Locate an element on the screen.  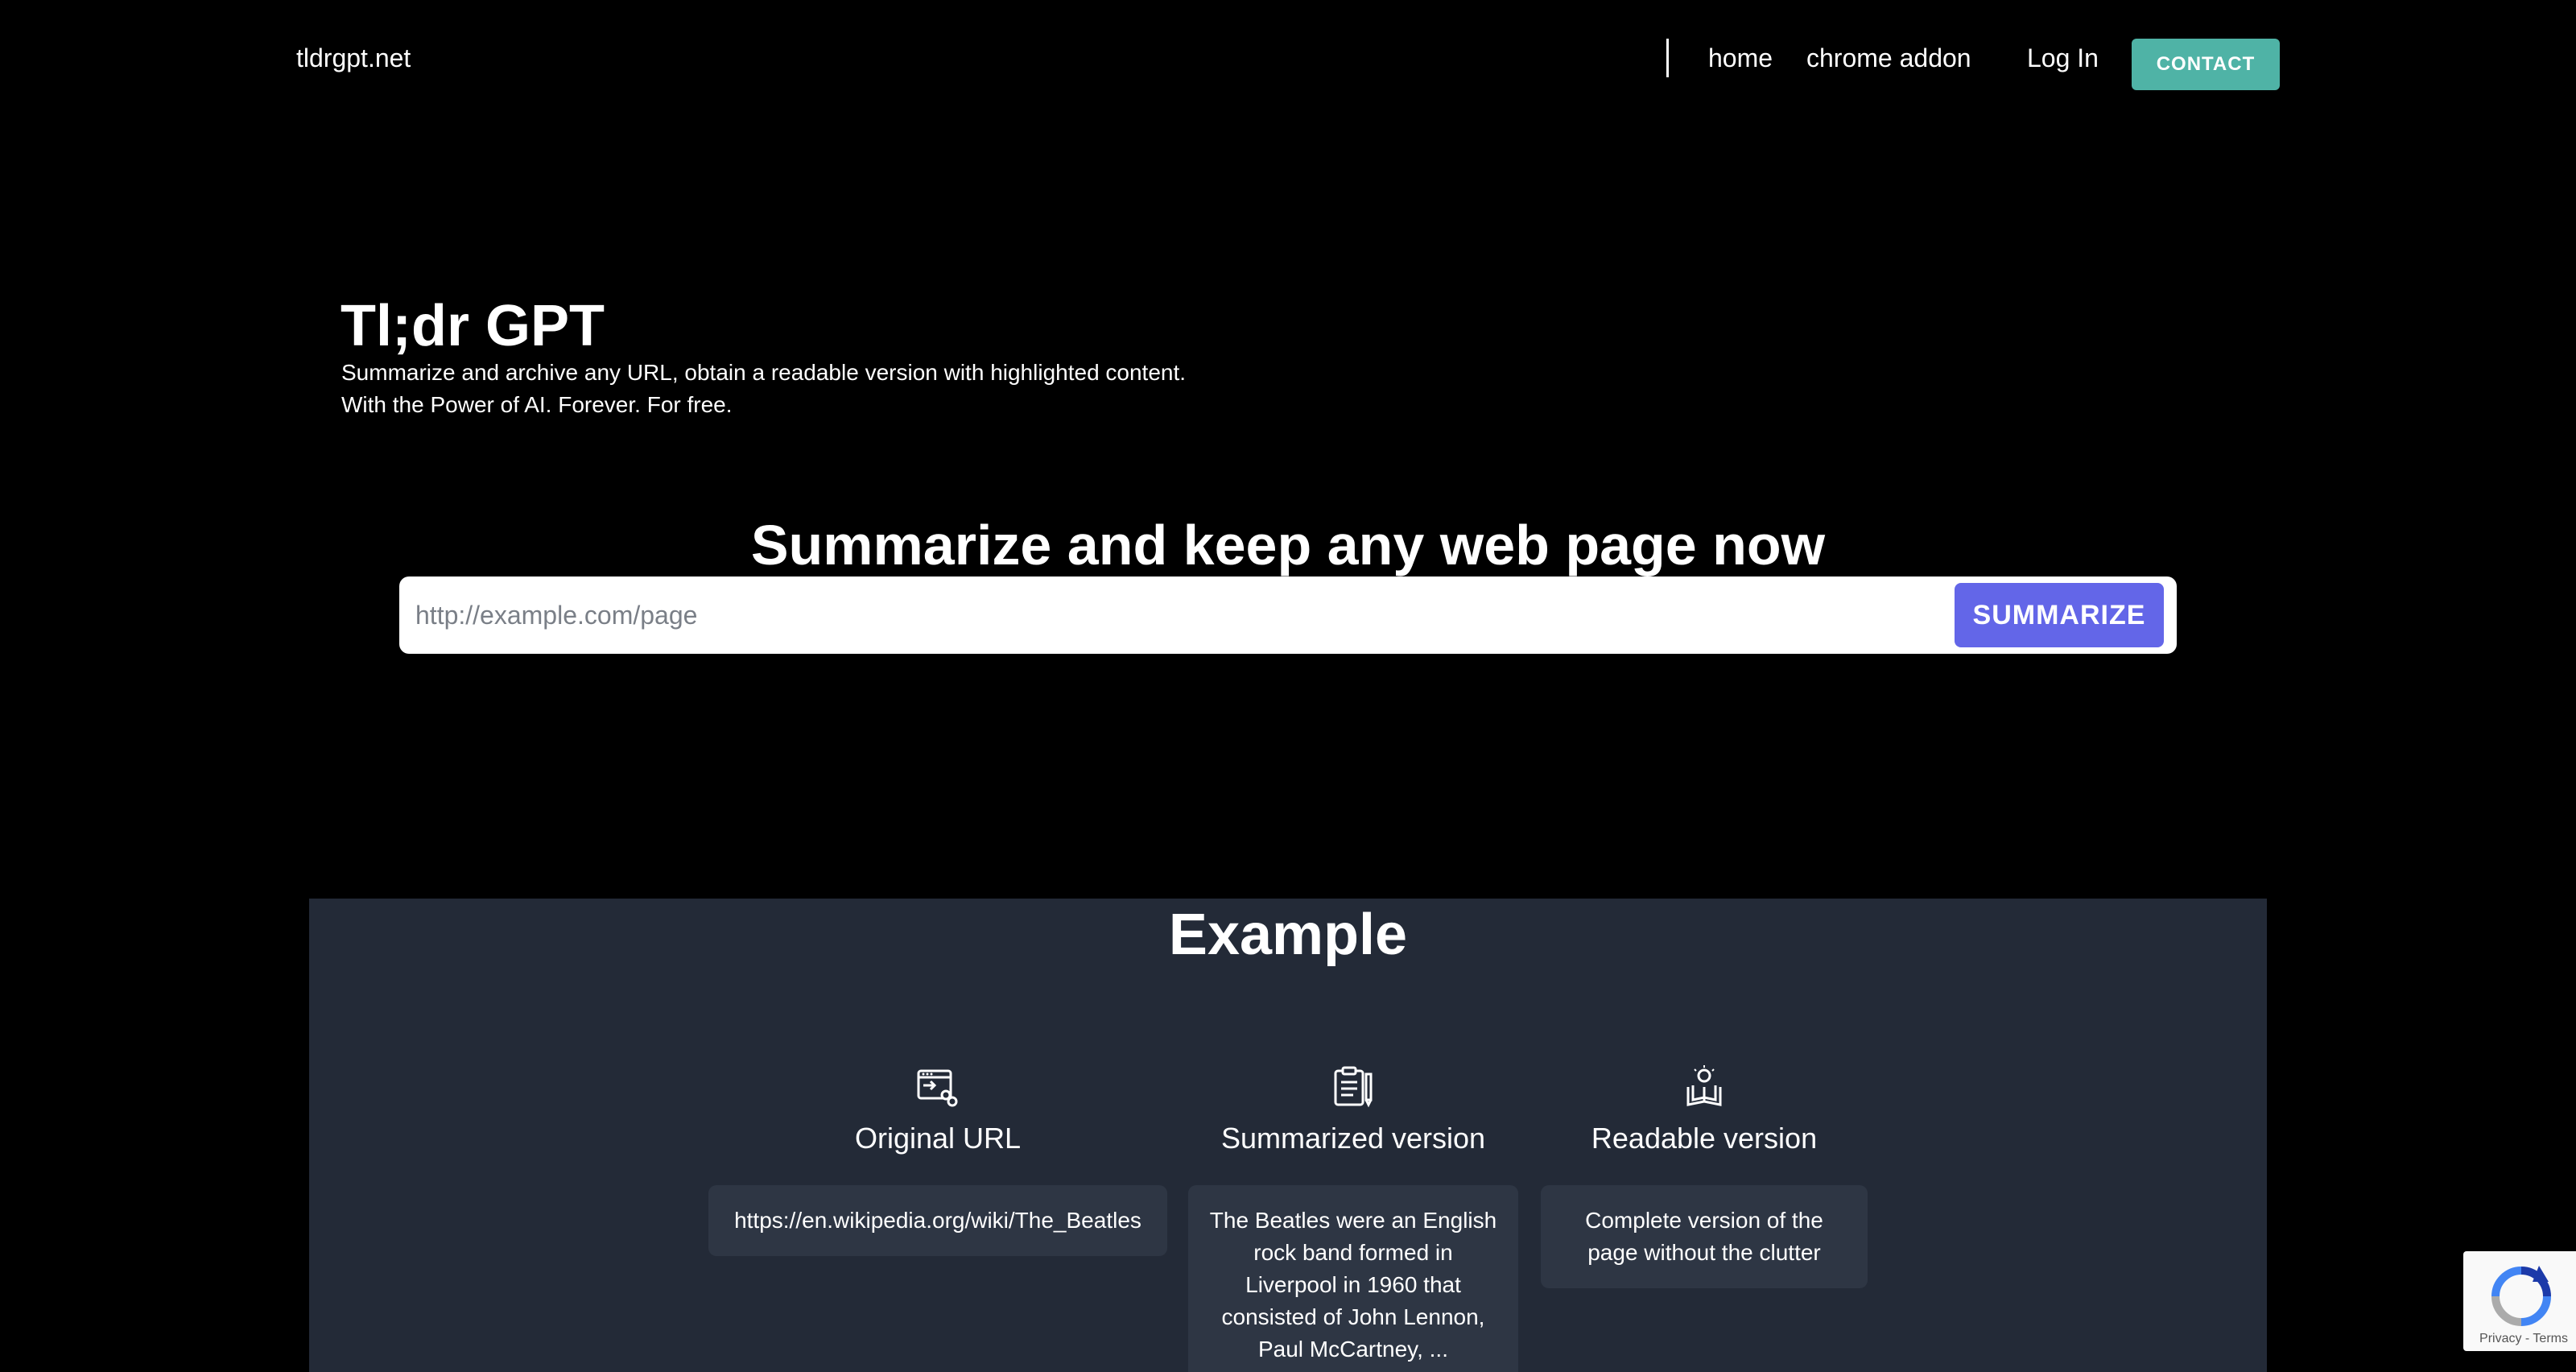
recaptcha-links: Privacy - Terms is located at coordinates (2519, 1339).